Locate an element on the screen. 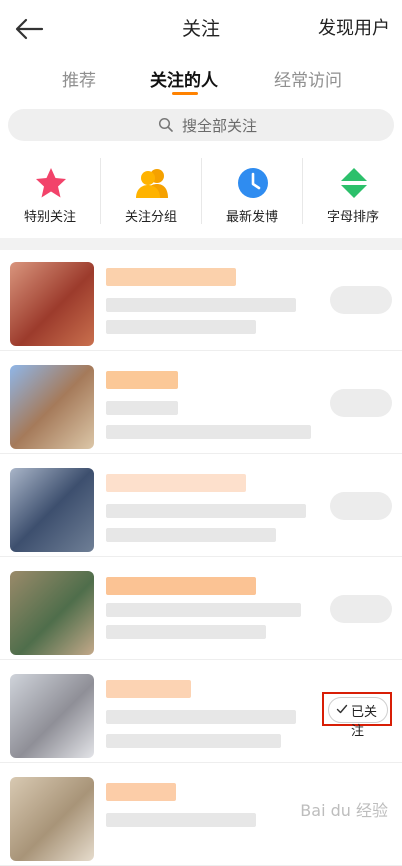  discover-users-button: 发现用户 is located at coordinates (354, 27).